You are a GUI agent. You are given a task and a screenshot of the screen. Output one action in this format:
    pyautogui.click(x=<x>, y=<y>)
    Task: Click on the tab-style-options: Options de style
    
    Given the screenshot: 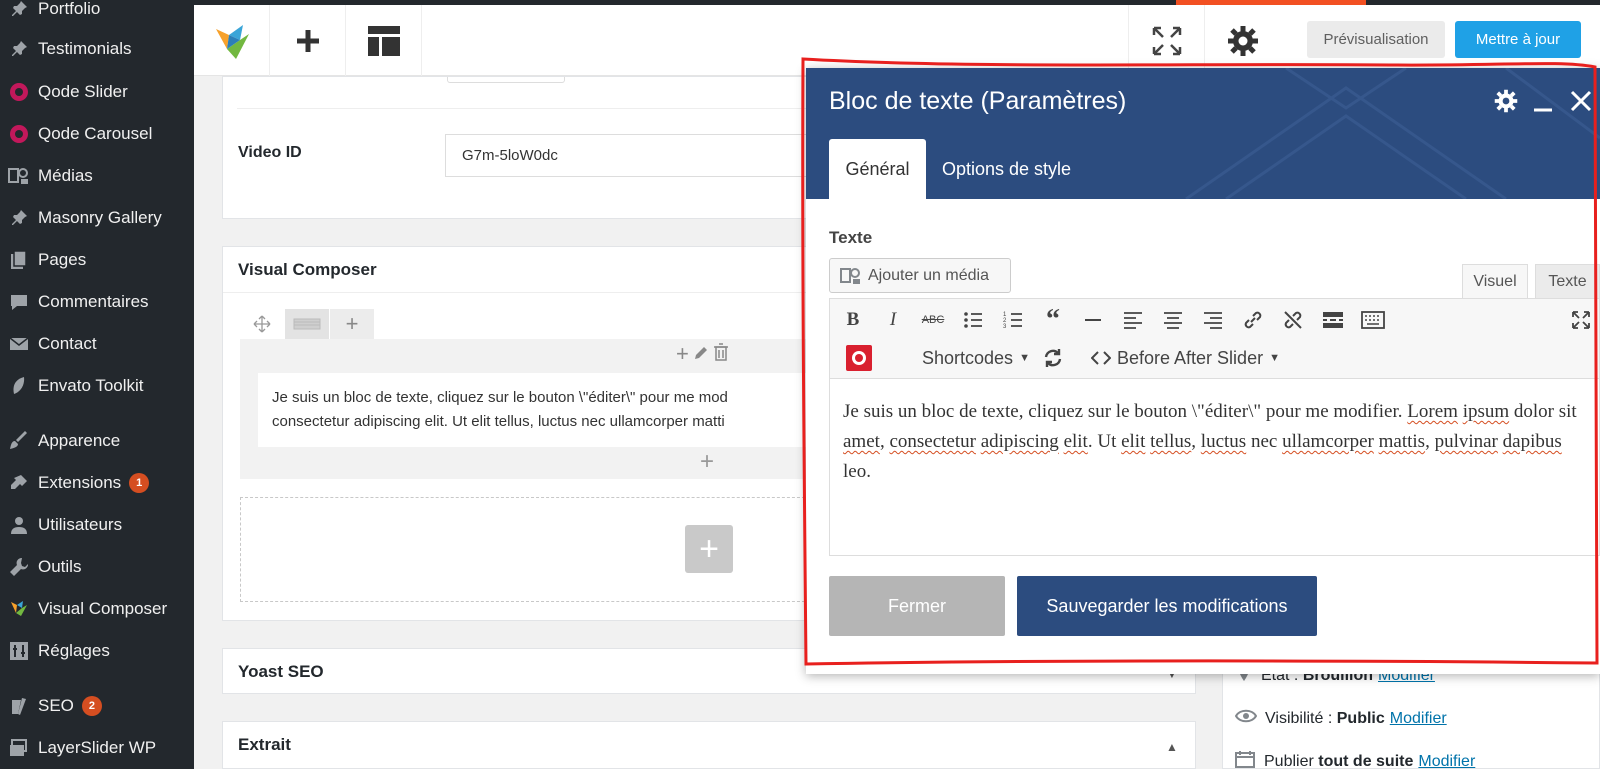 What is the action you would take?
    pyautogui.click(x=1006, y=169)
    